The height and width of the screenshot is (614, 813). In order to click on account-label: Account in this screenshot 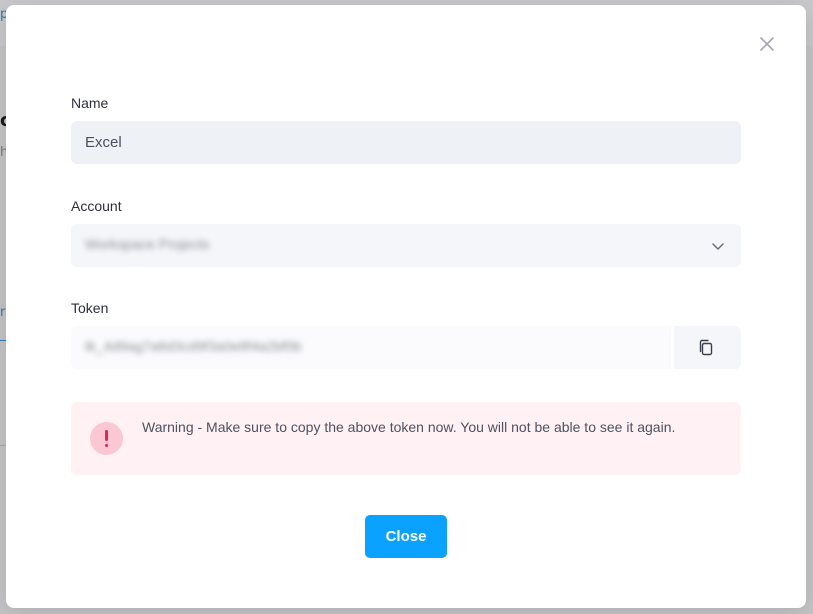, I will do `click(96, 206)`.